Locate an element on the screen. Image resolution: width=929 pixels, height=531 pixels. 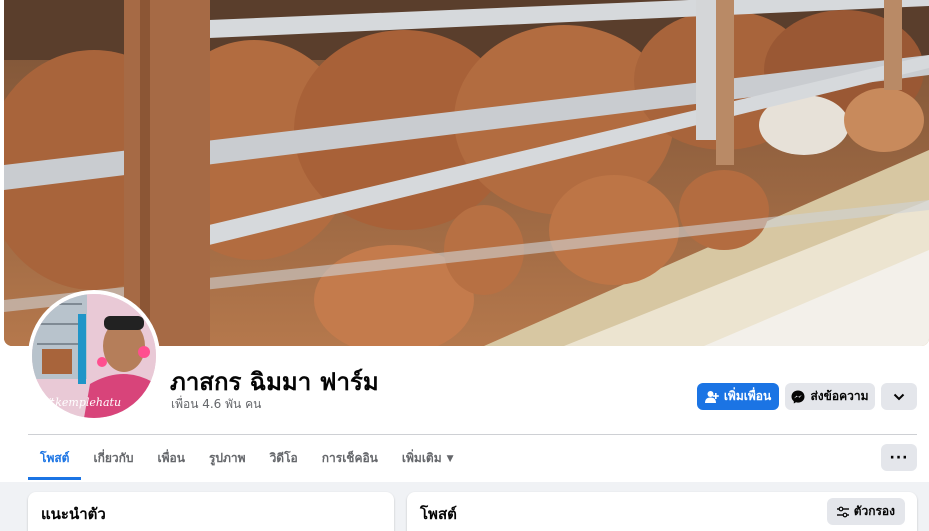
add-friend-button: เพิ่มเพื่อน is located at coordinates (738, 396).